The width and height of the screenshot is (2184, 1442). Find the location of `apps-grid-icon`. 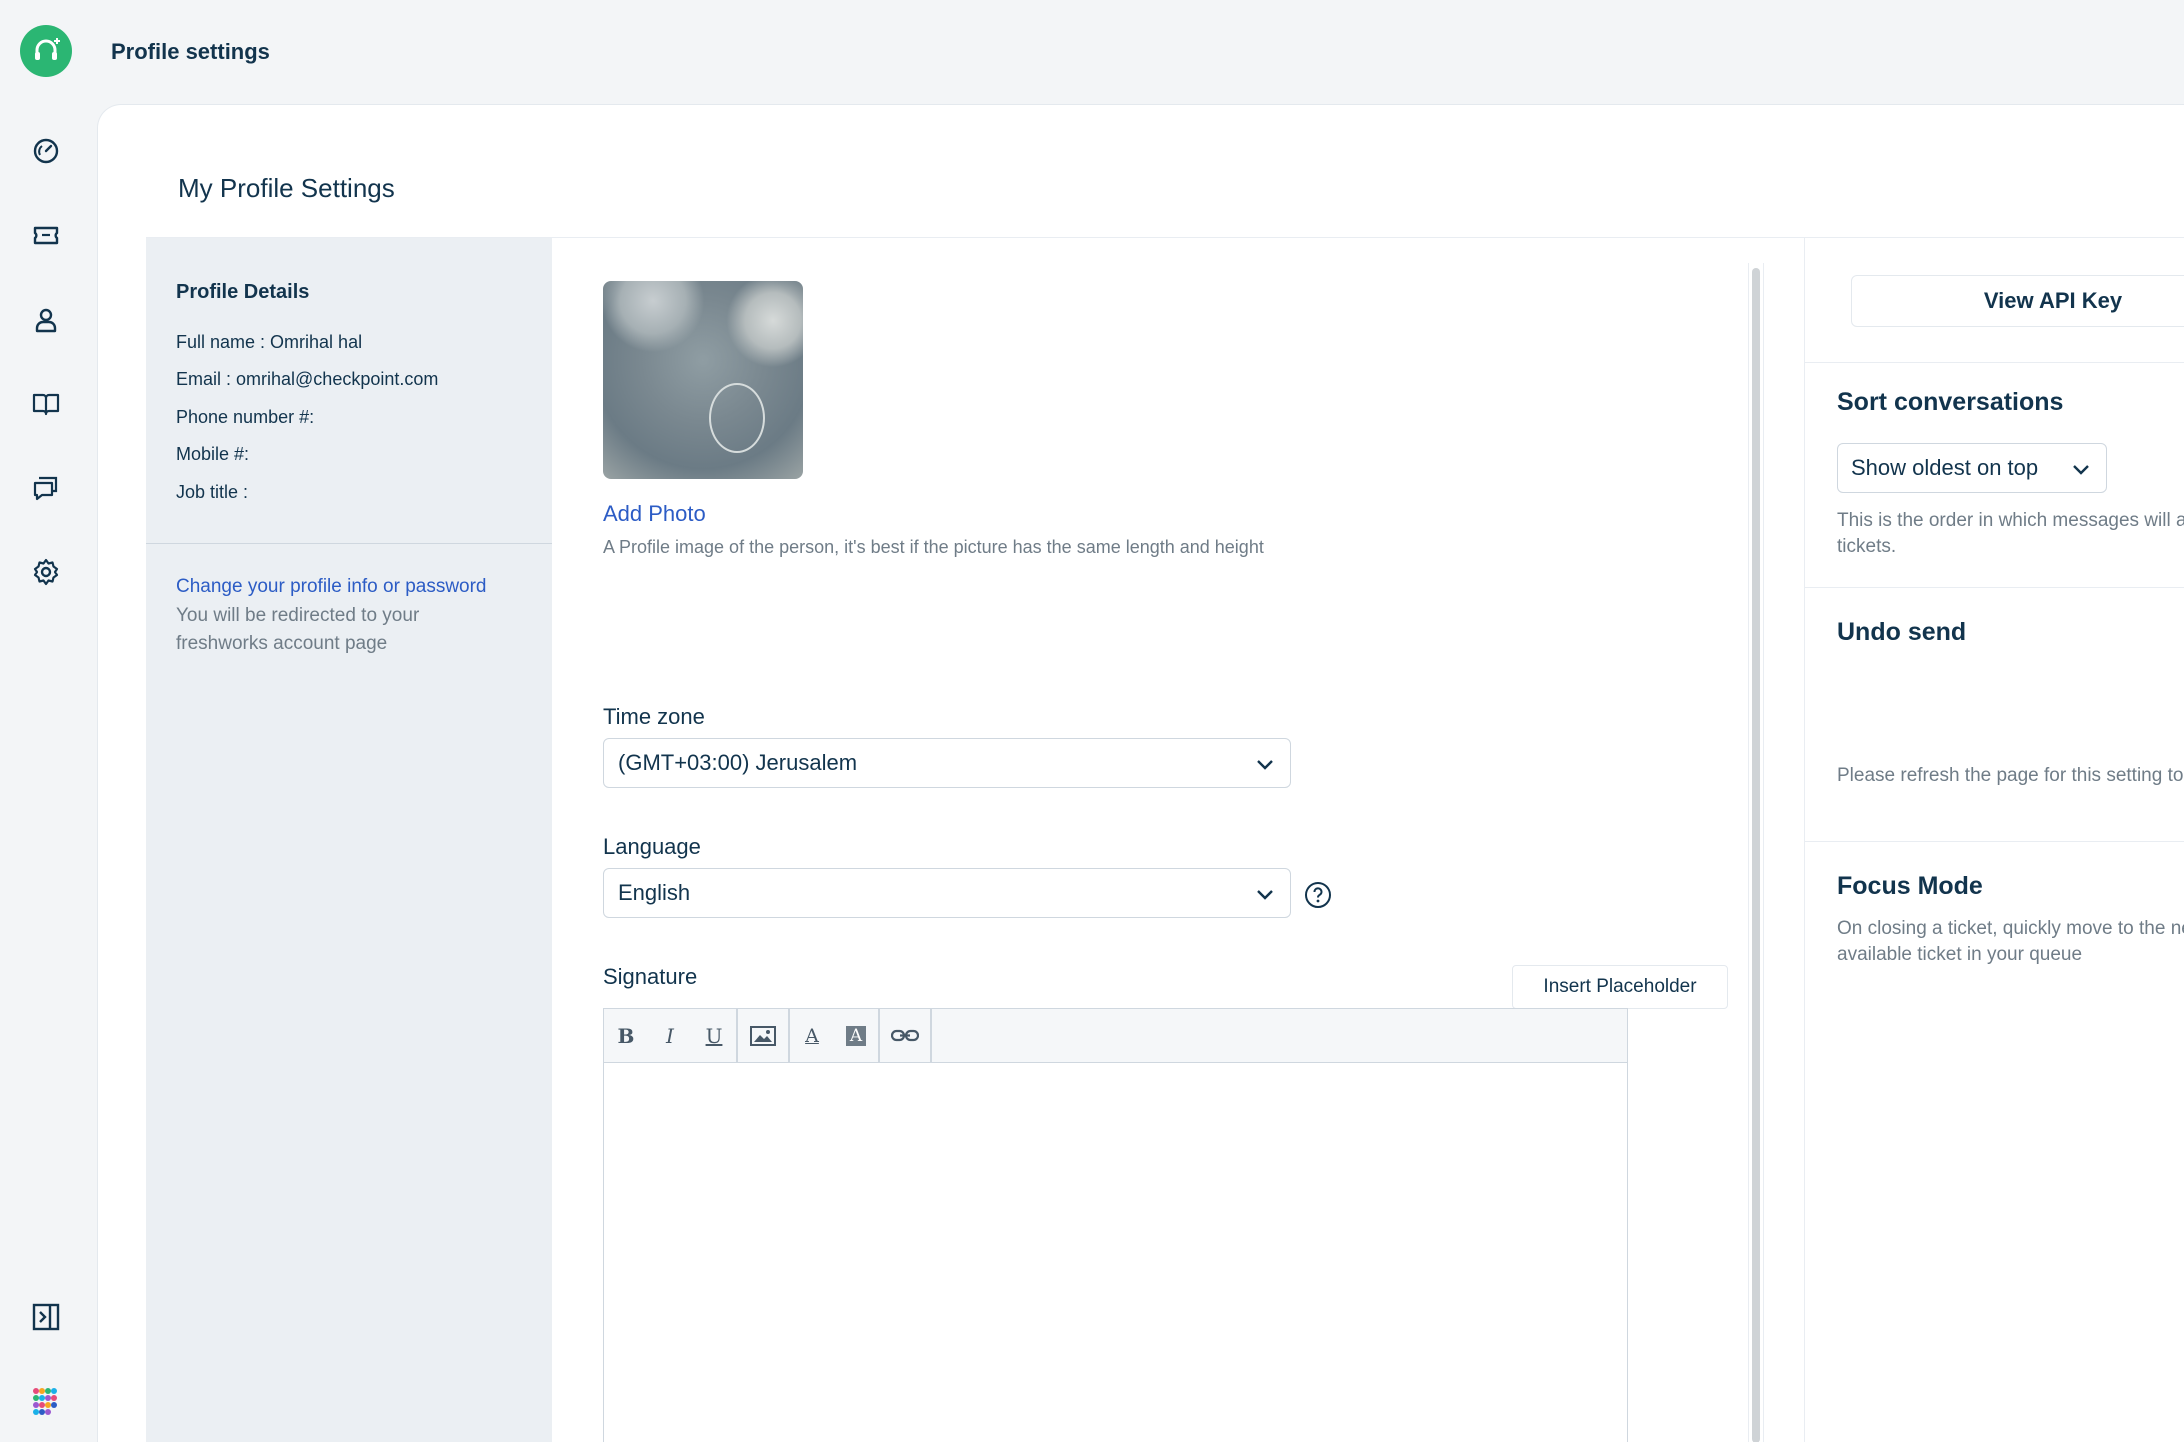

apps-grid-icon is located at coordinates (46, 1401).